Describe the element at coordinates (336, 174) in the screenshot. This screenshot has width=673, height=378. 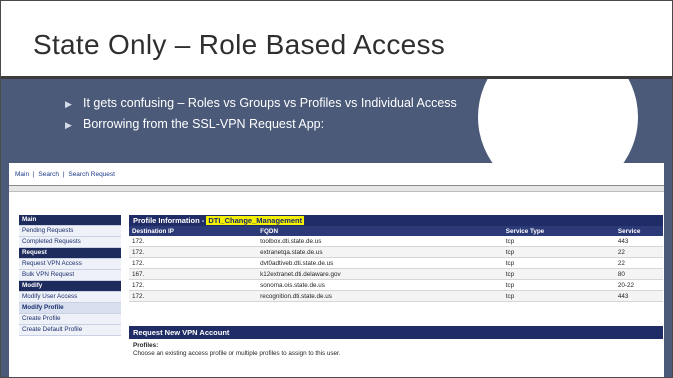
I see `screenshot-header: Main | Search | Search Request` at that location.